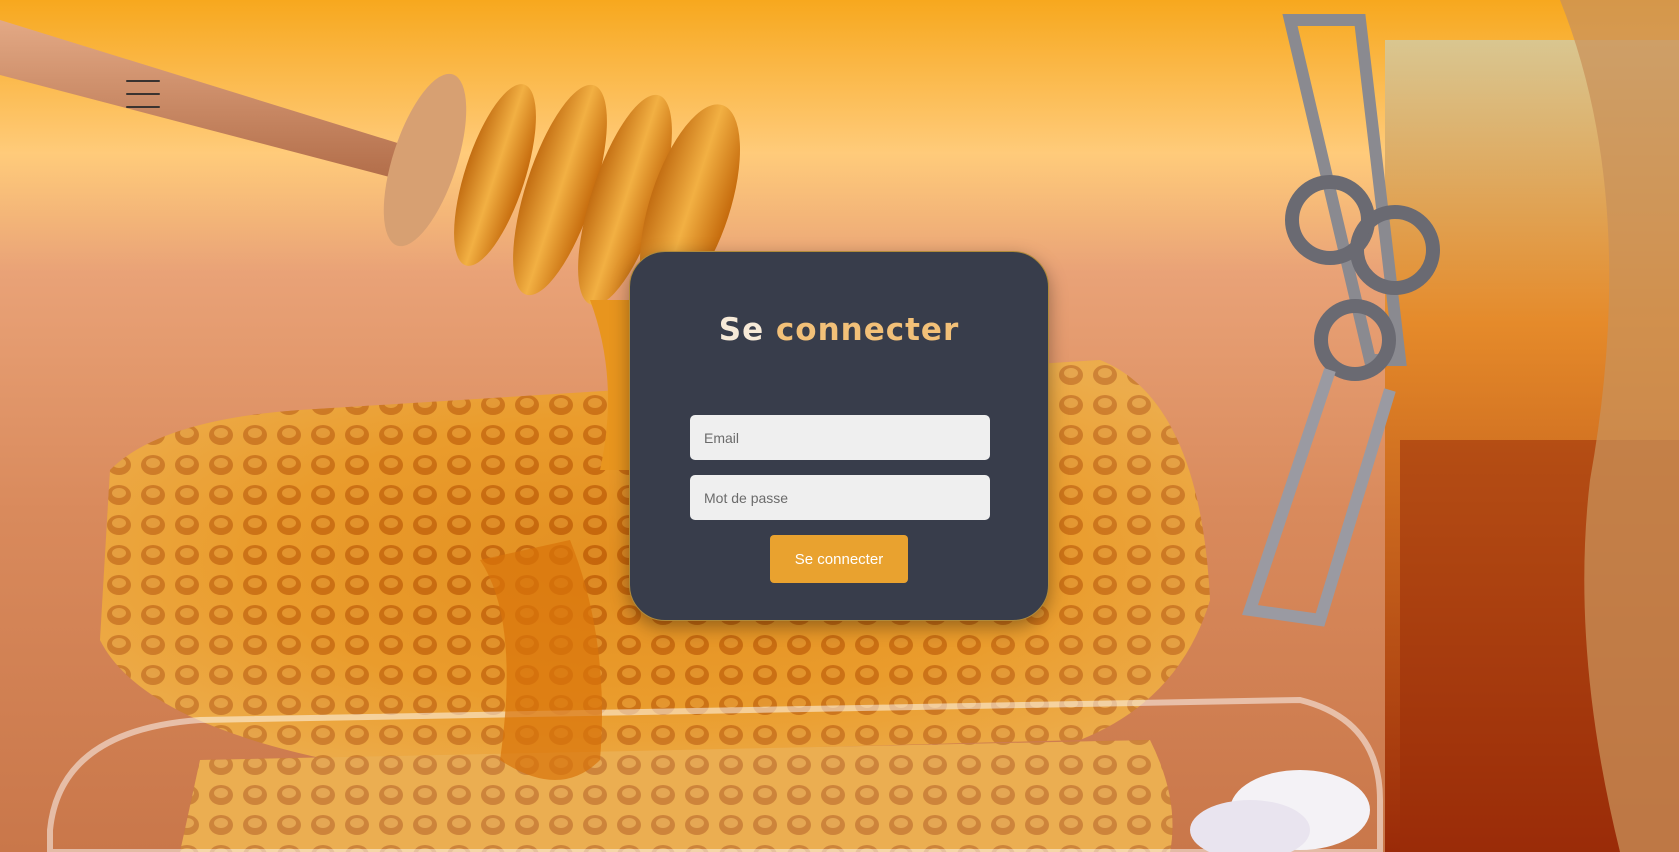 This screenshot has height=852, width=1679. I want to click on hamburger-menu-icon, so click(143, 94).